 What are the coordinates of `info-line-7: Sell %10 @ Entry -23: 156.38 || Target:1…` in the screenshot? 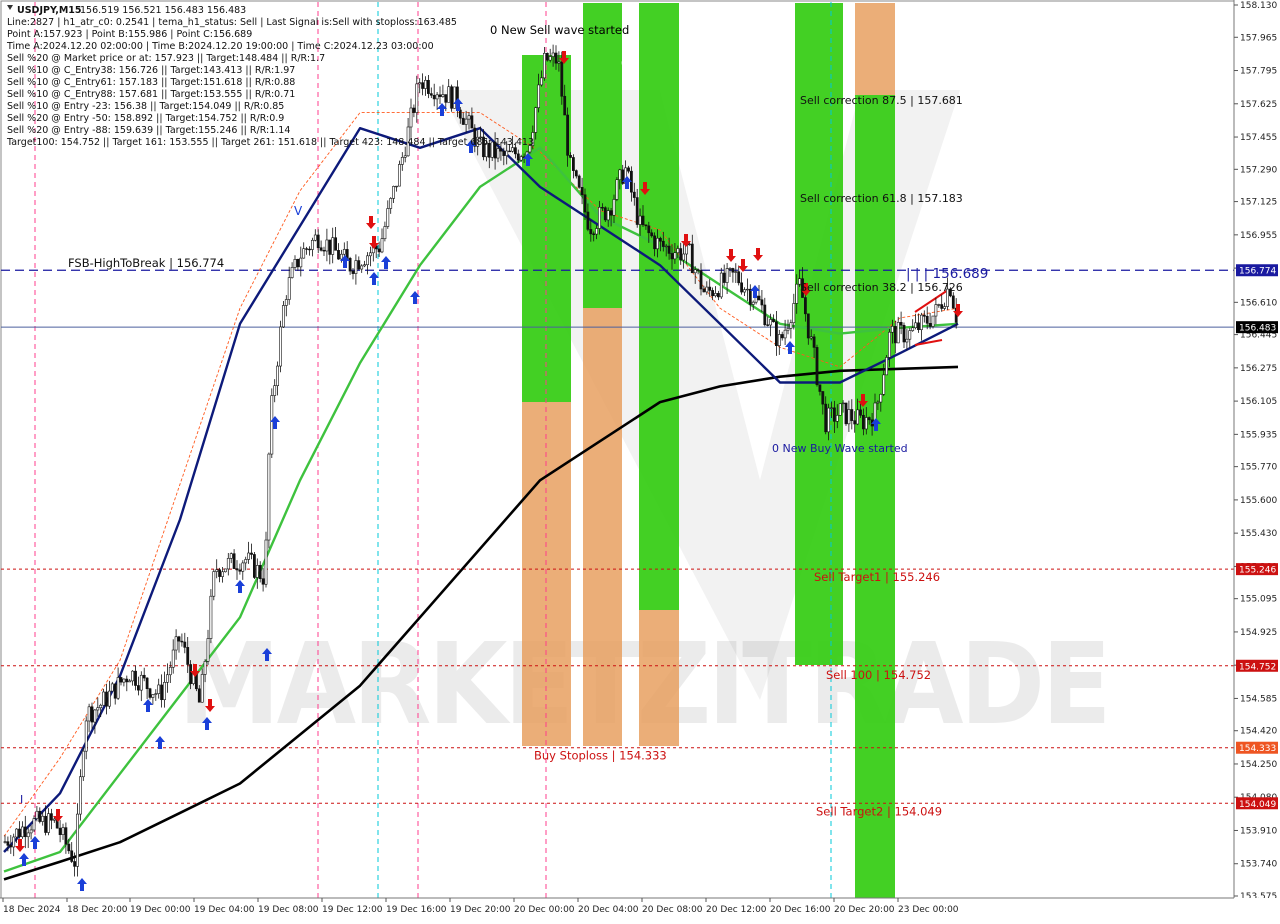 It's located at (145, 106).